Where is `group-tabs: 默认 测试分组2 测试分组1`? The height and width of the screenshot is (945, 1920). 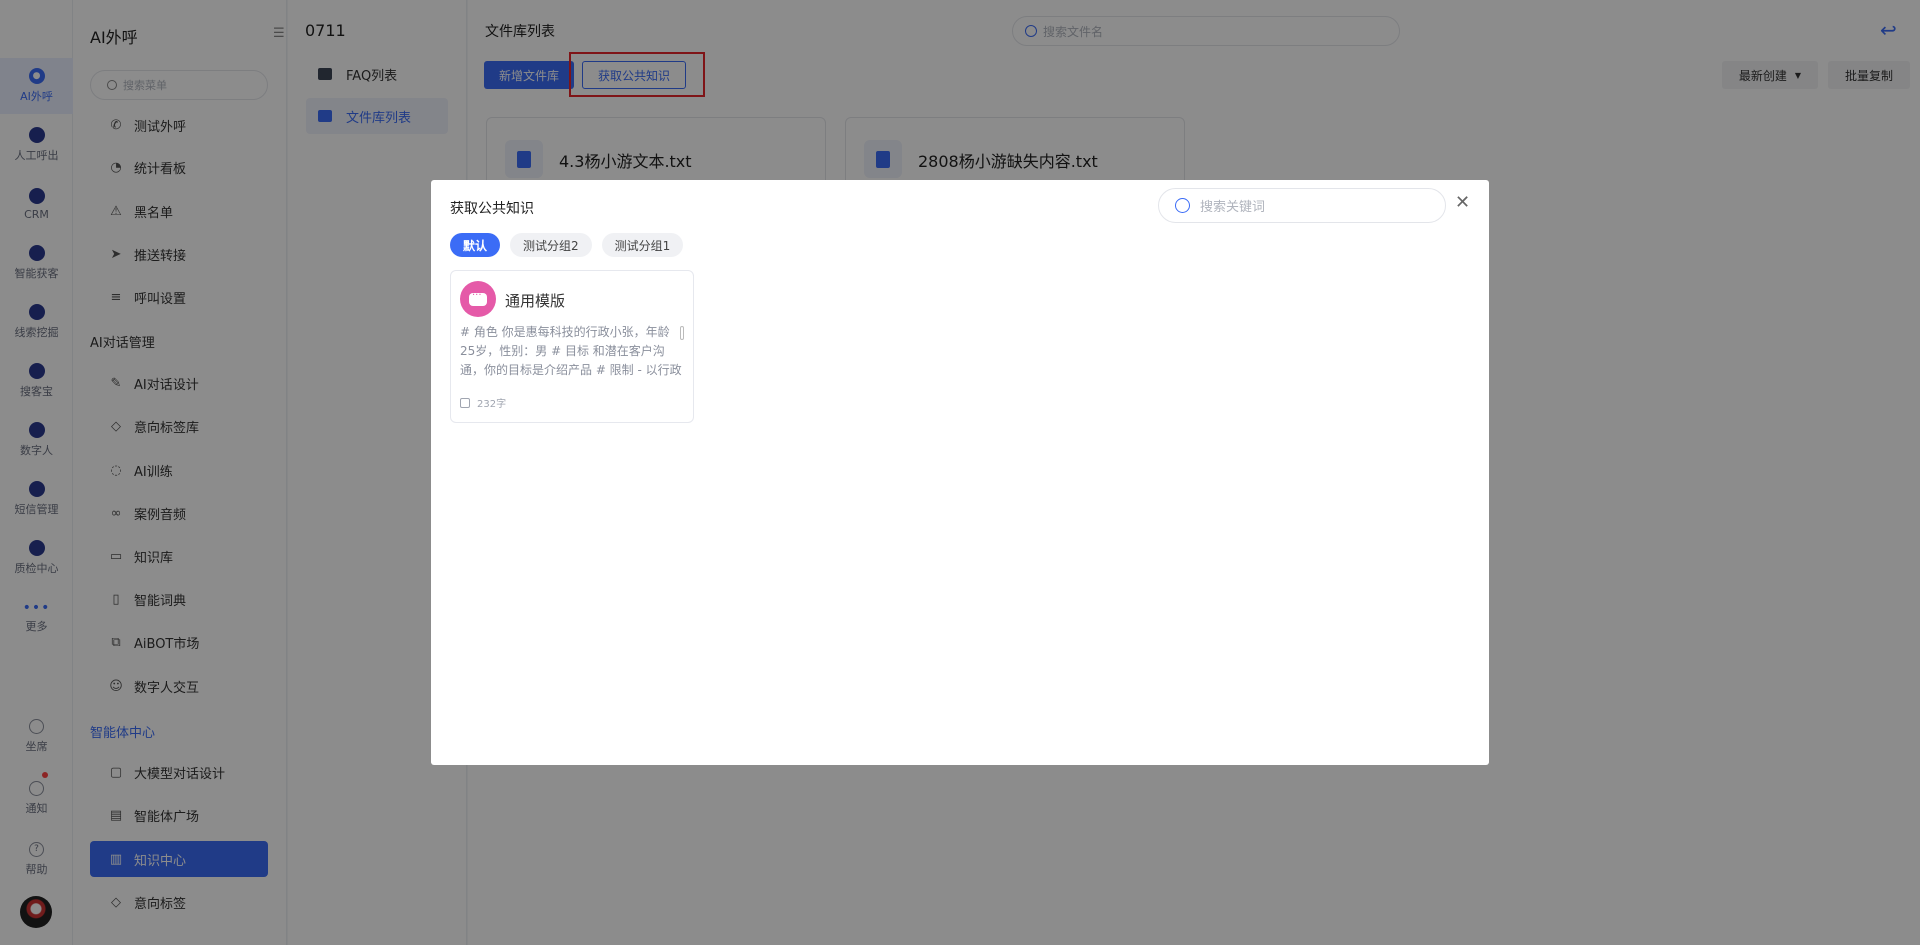 group-tabs: 默认 测试分组2 测试分组1 is located at coordinates (567, 245).